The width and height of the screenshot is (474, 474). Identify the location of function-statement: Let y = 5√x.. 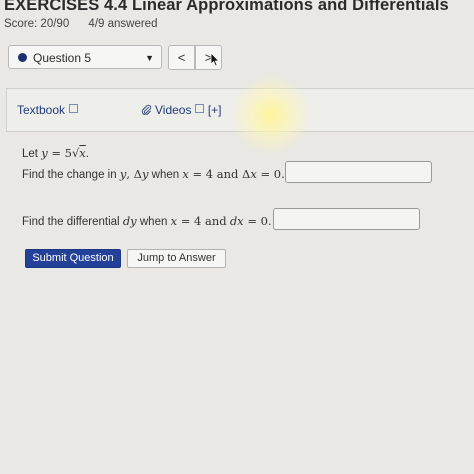
(55, 153).